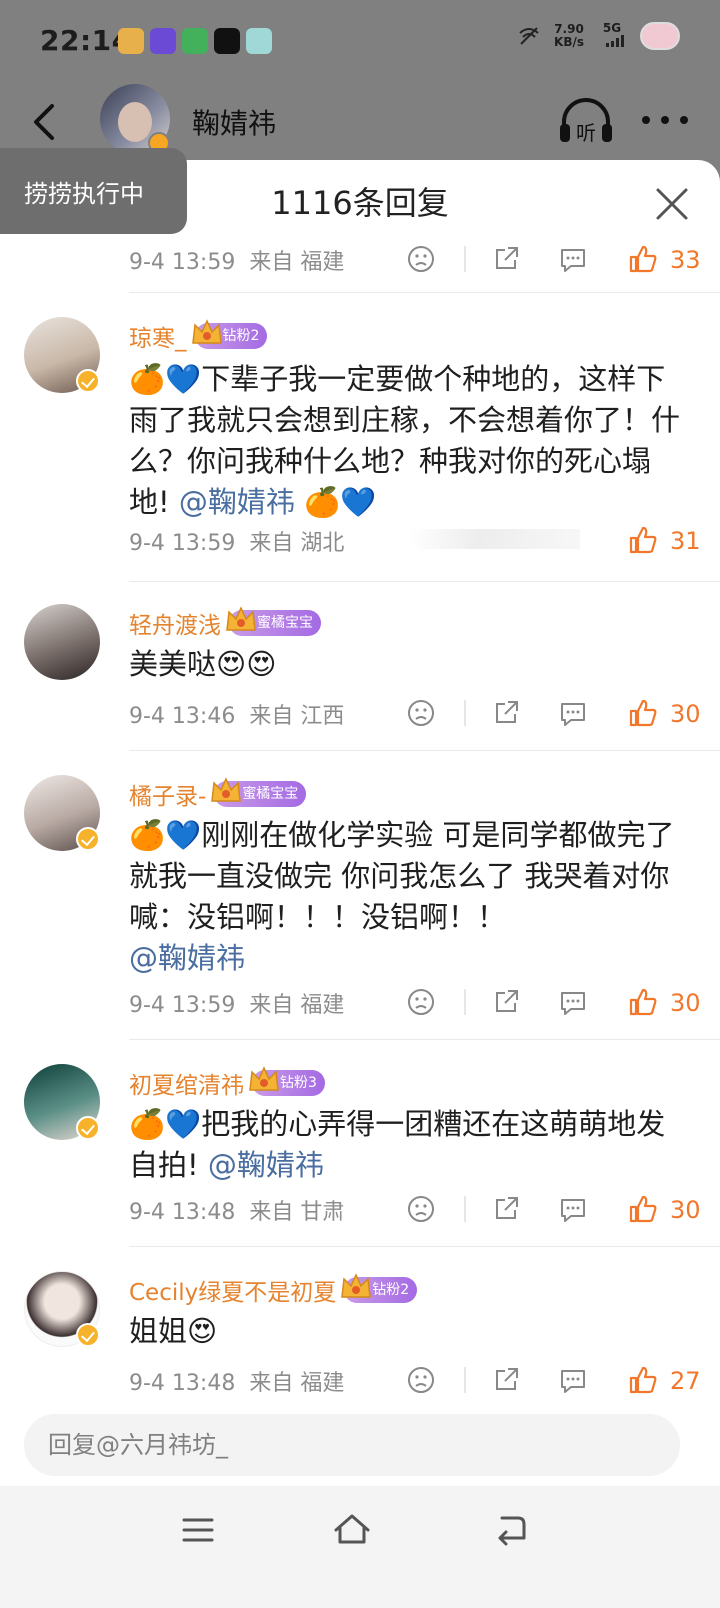 Image resolution: width=720 pixels, height=1608 pixels. Describe the element at coordinates (259, 41) in the screenshot. I see `gallery-app-icon` at that location.